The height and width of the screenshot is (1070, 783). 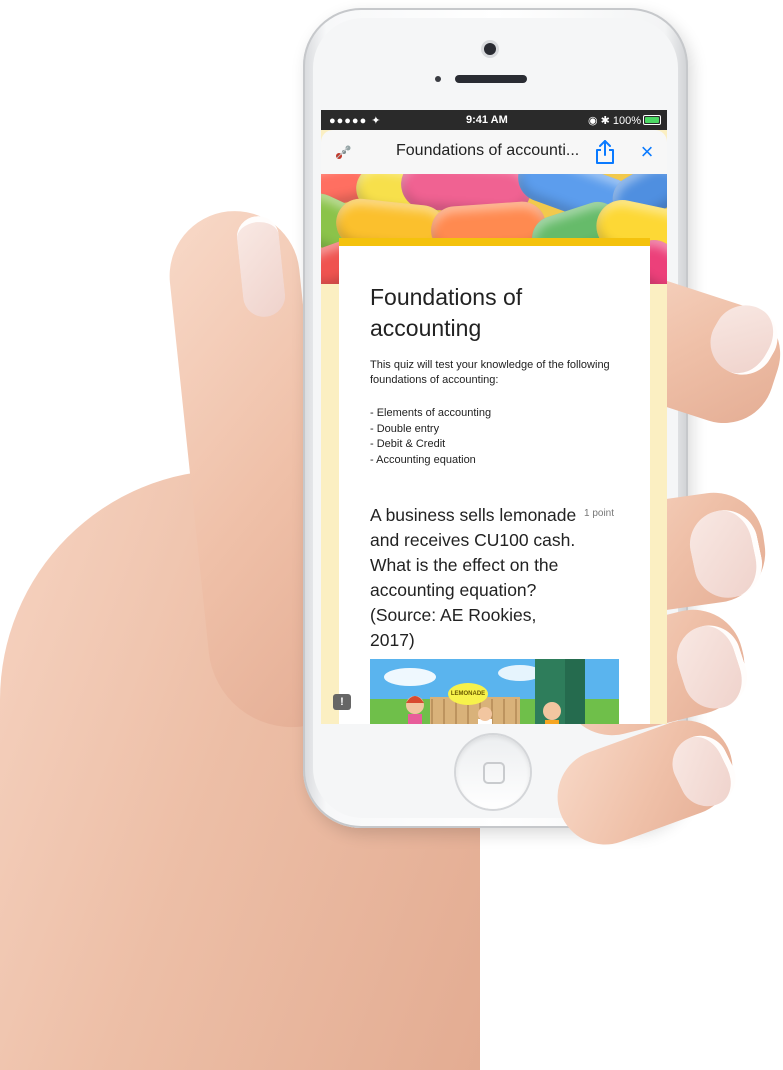 What do you see at coordinates (605, 152) in the screenshot?
I see `share-icon` at bounding box center [605, 152].